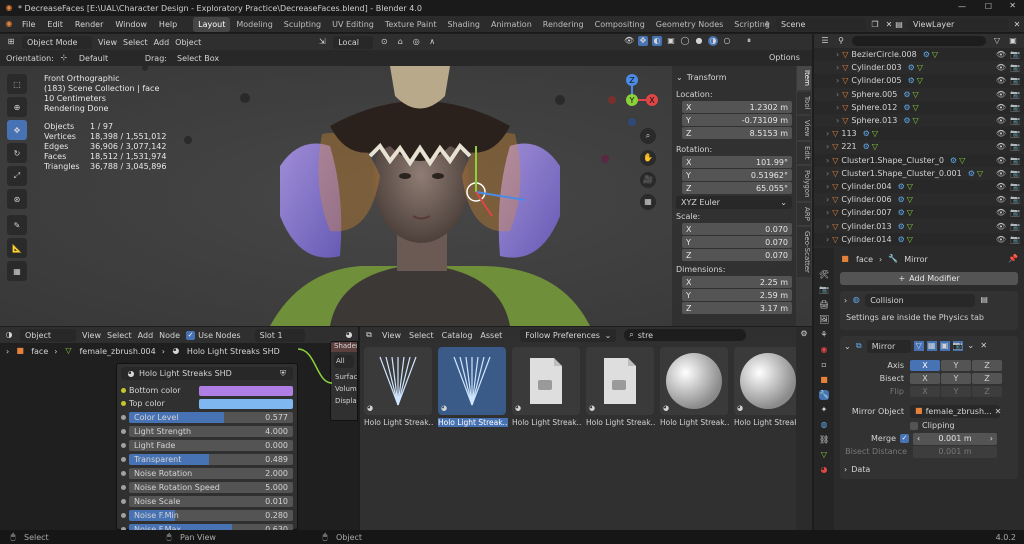 Image resolution: width=1024 pixels, height=544 pixels. What do you see at coordinates (344, 361) in the screenshot?
I see `output-target-dropdown: All` at bounding box center [344, 361].